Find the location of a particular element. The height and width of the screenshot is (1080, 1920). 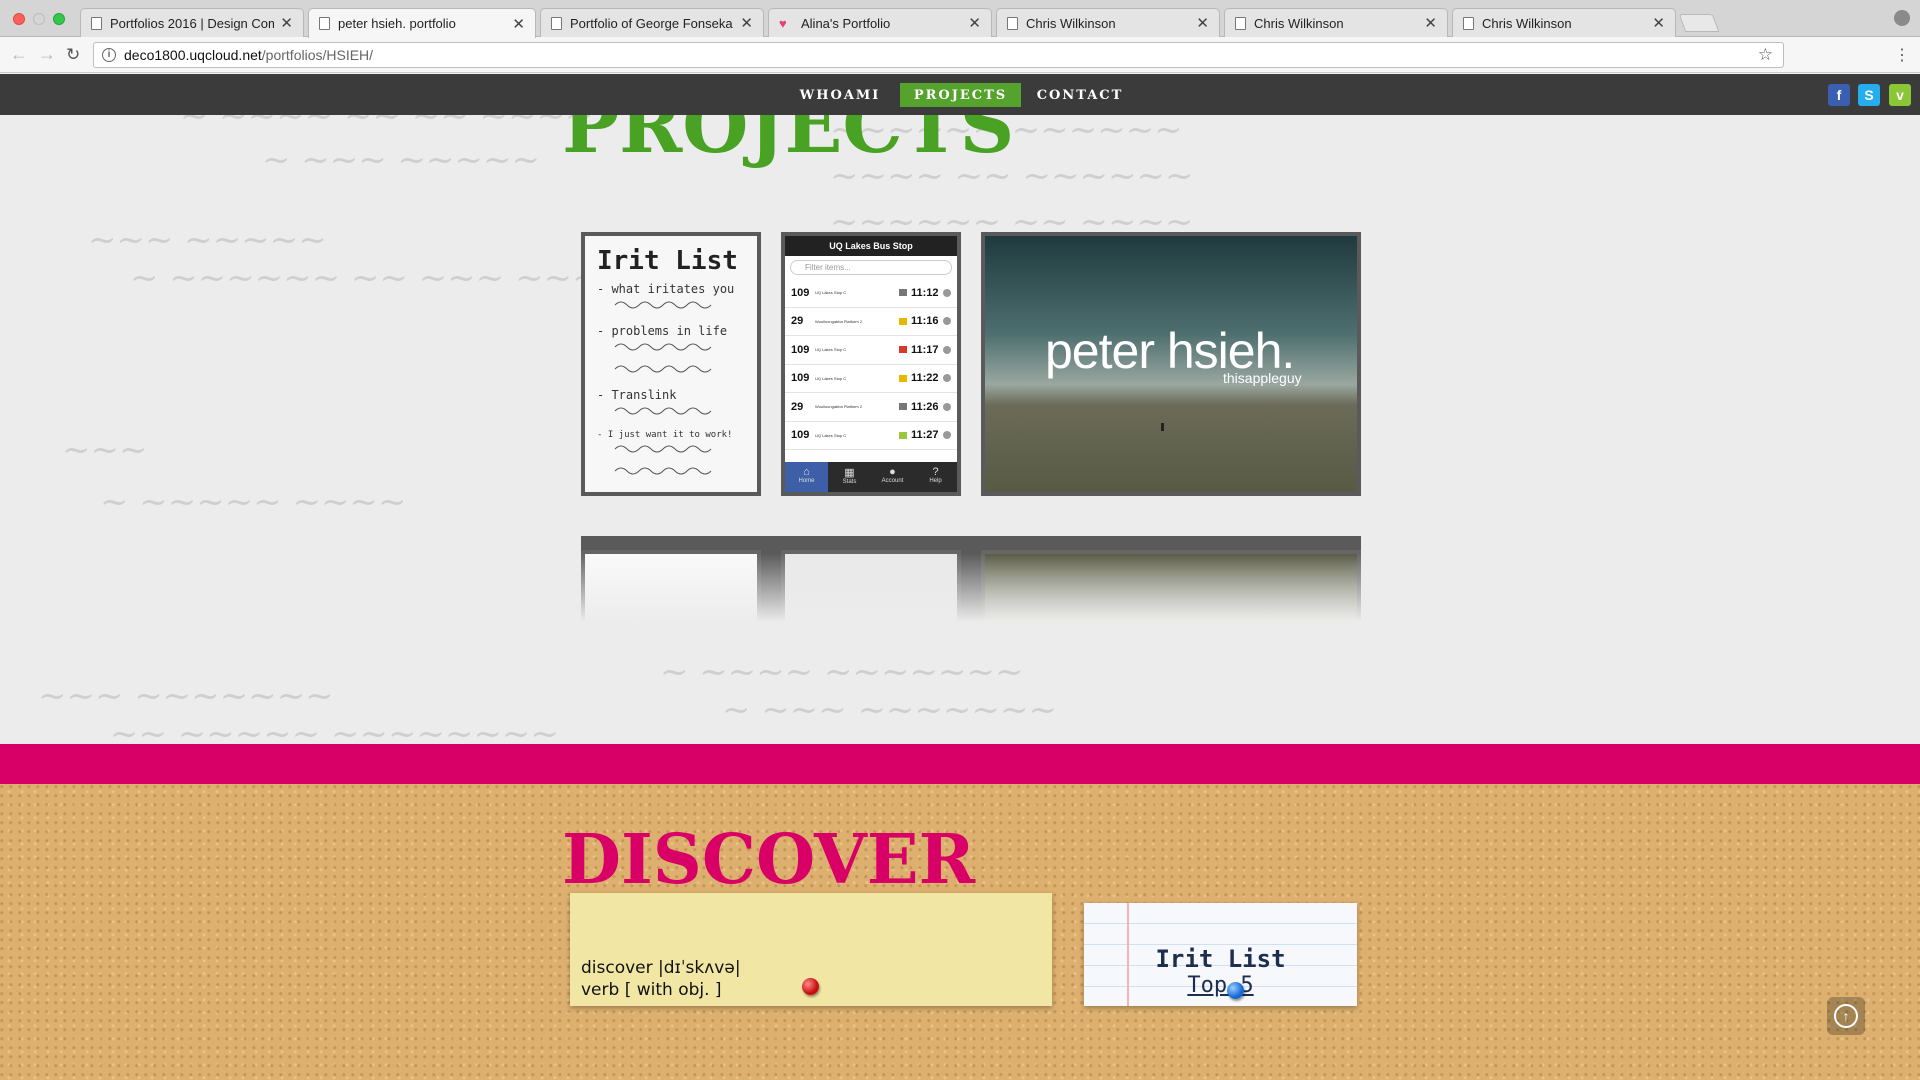

card-subtitle: Top 5 is located at coordinates (1220, 985).